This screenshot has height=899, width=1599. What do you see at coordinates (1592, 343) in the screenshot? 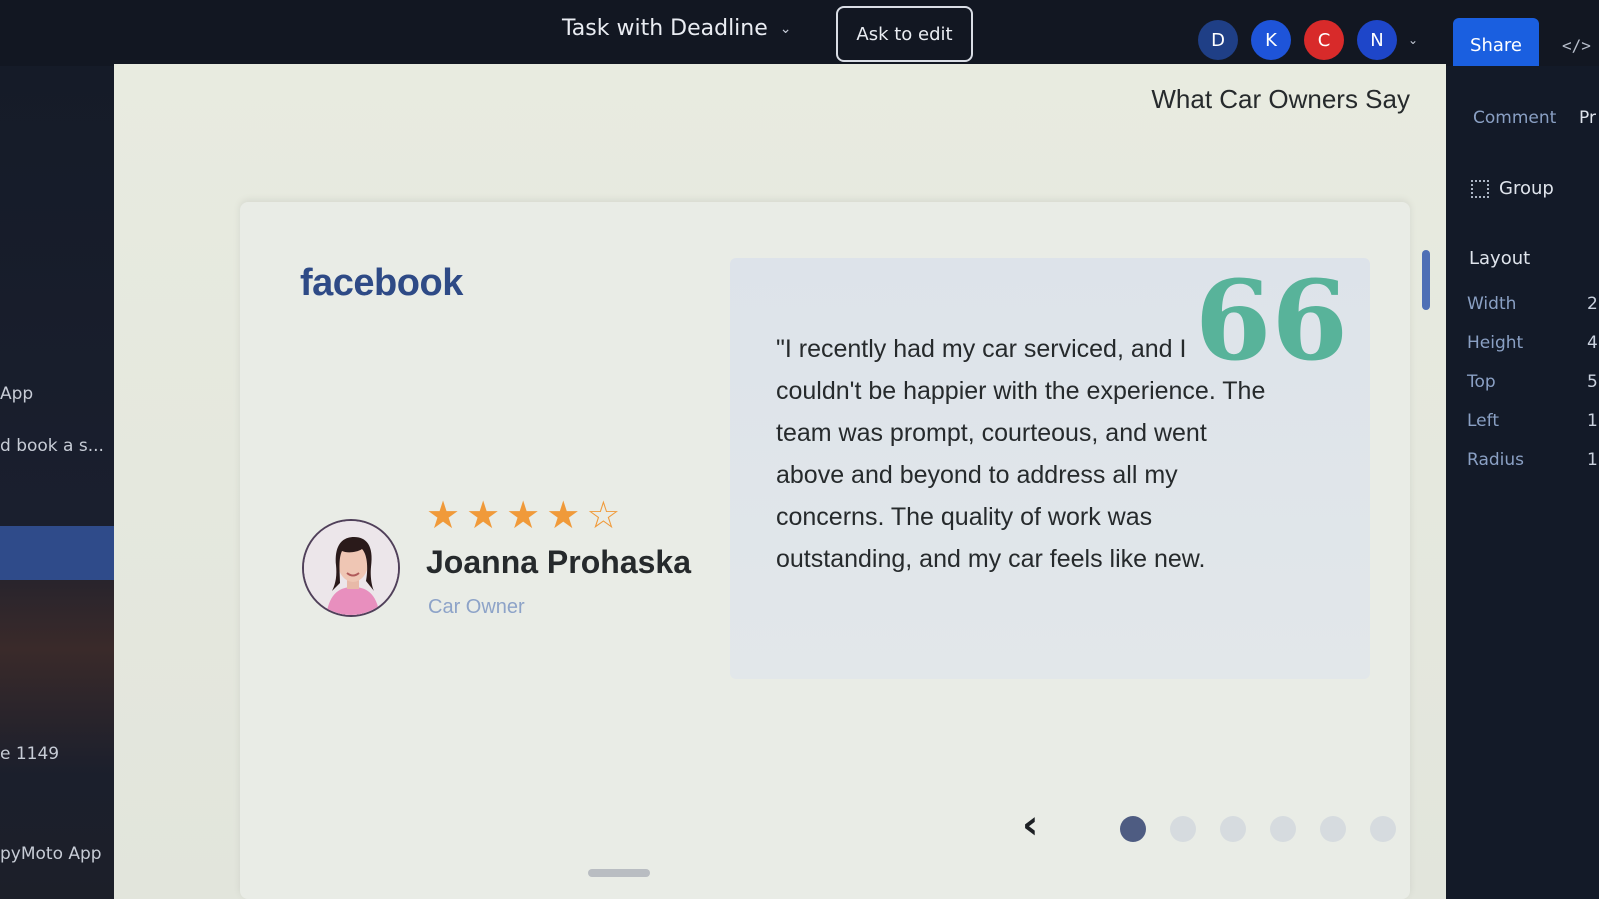
I see `prop-value-height: 4` at bounding box center [1592, 343].